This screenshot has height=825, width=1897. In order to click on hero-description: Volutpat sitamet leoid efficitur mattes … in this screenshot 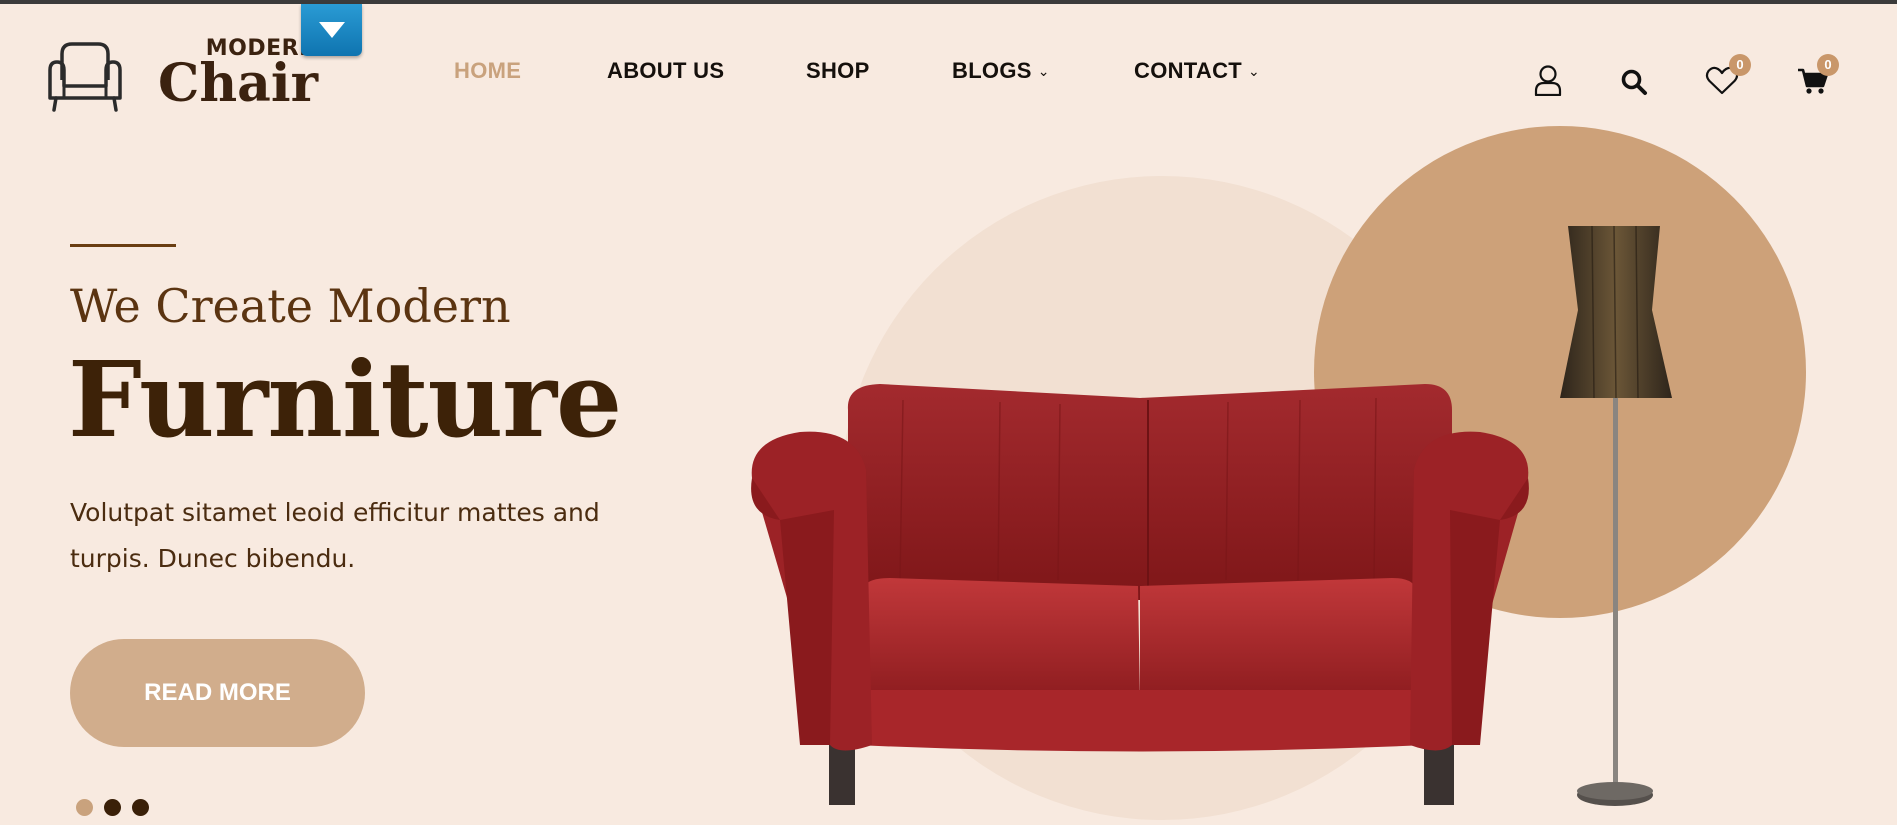, I will do `click(335, 535)`.